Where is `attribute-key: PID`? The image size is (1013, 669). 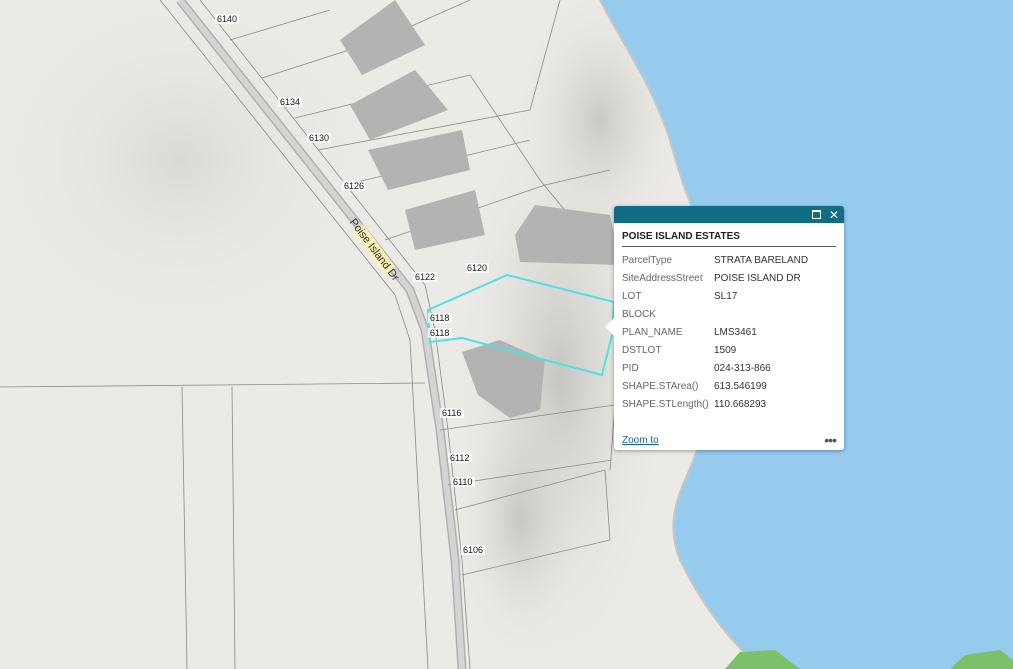 attribute-key: PID is located at coordinates (630, 368).